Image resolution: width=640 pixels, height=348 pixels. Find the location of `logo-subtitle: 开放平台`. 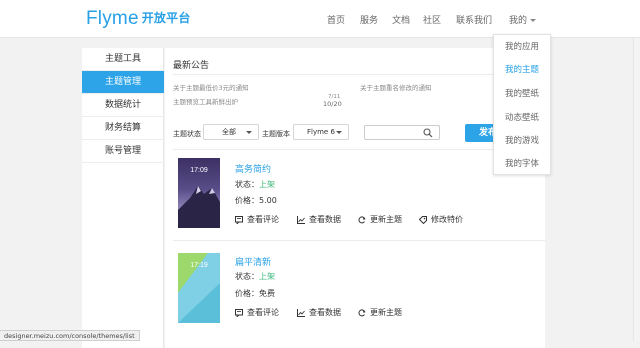

logo-subtitle: 开放平台 is located at coordinates (166, 18).